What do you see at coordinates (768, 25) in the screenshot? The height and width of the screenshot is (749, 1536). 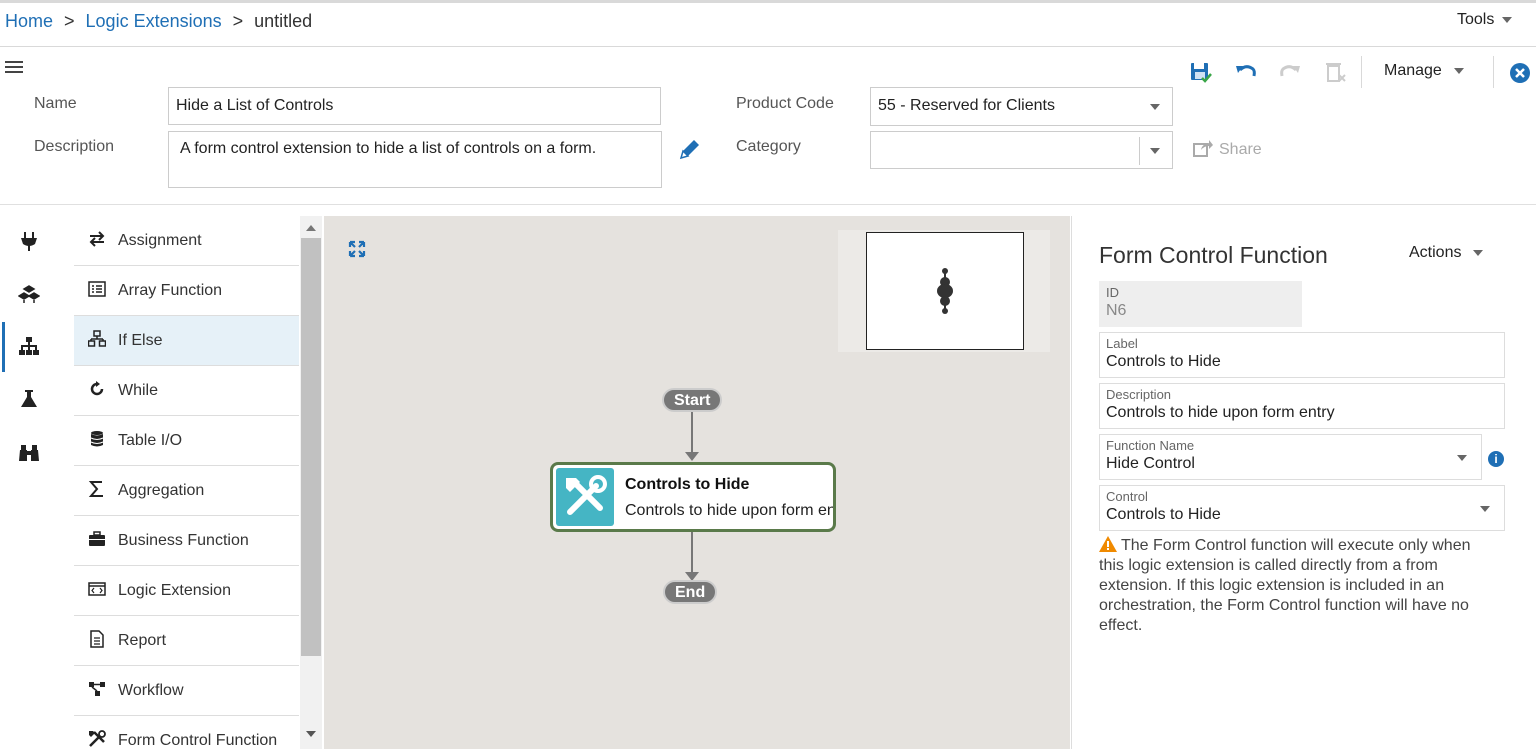 I see `breadcrumb-bar: Home > Logic Extensions > untitled Tools` at bounding box center [768, 25].